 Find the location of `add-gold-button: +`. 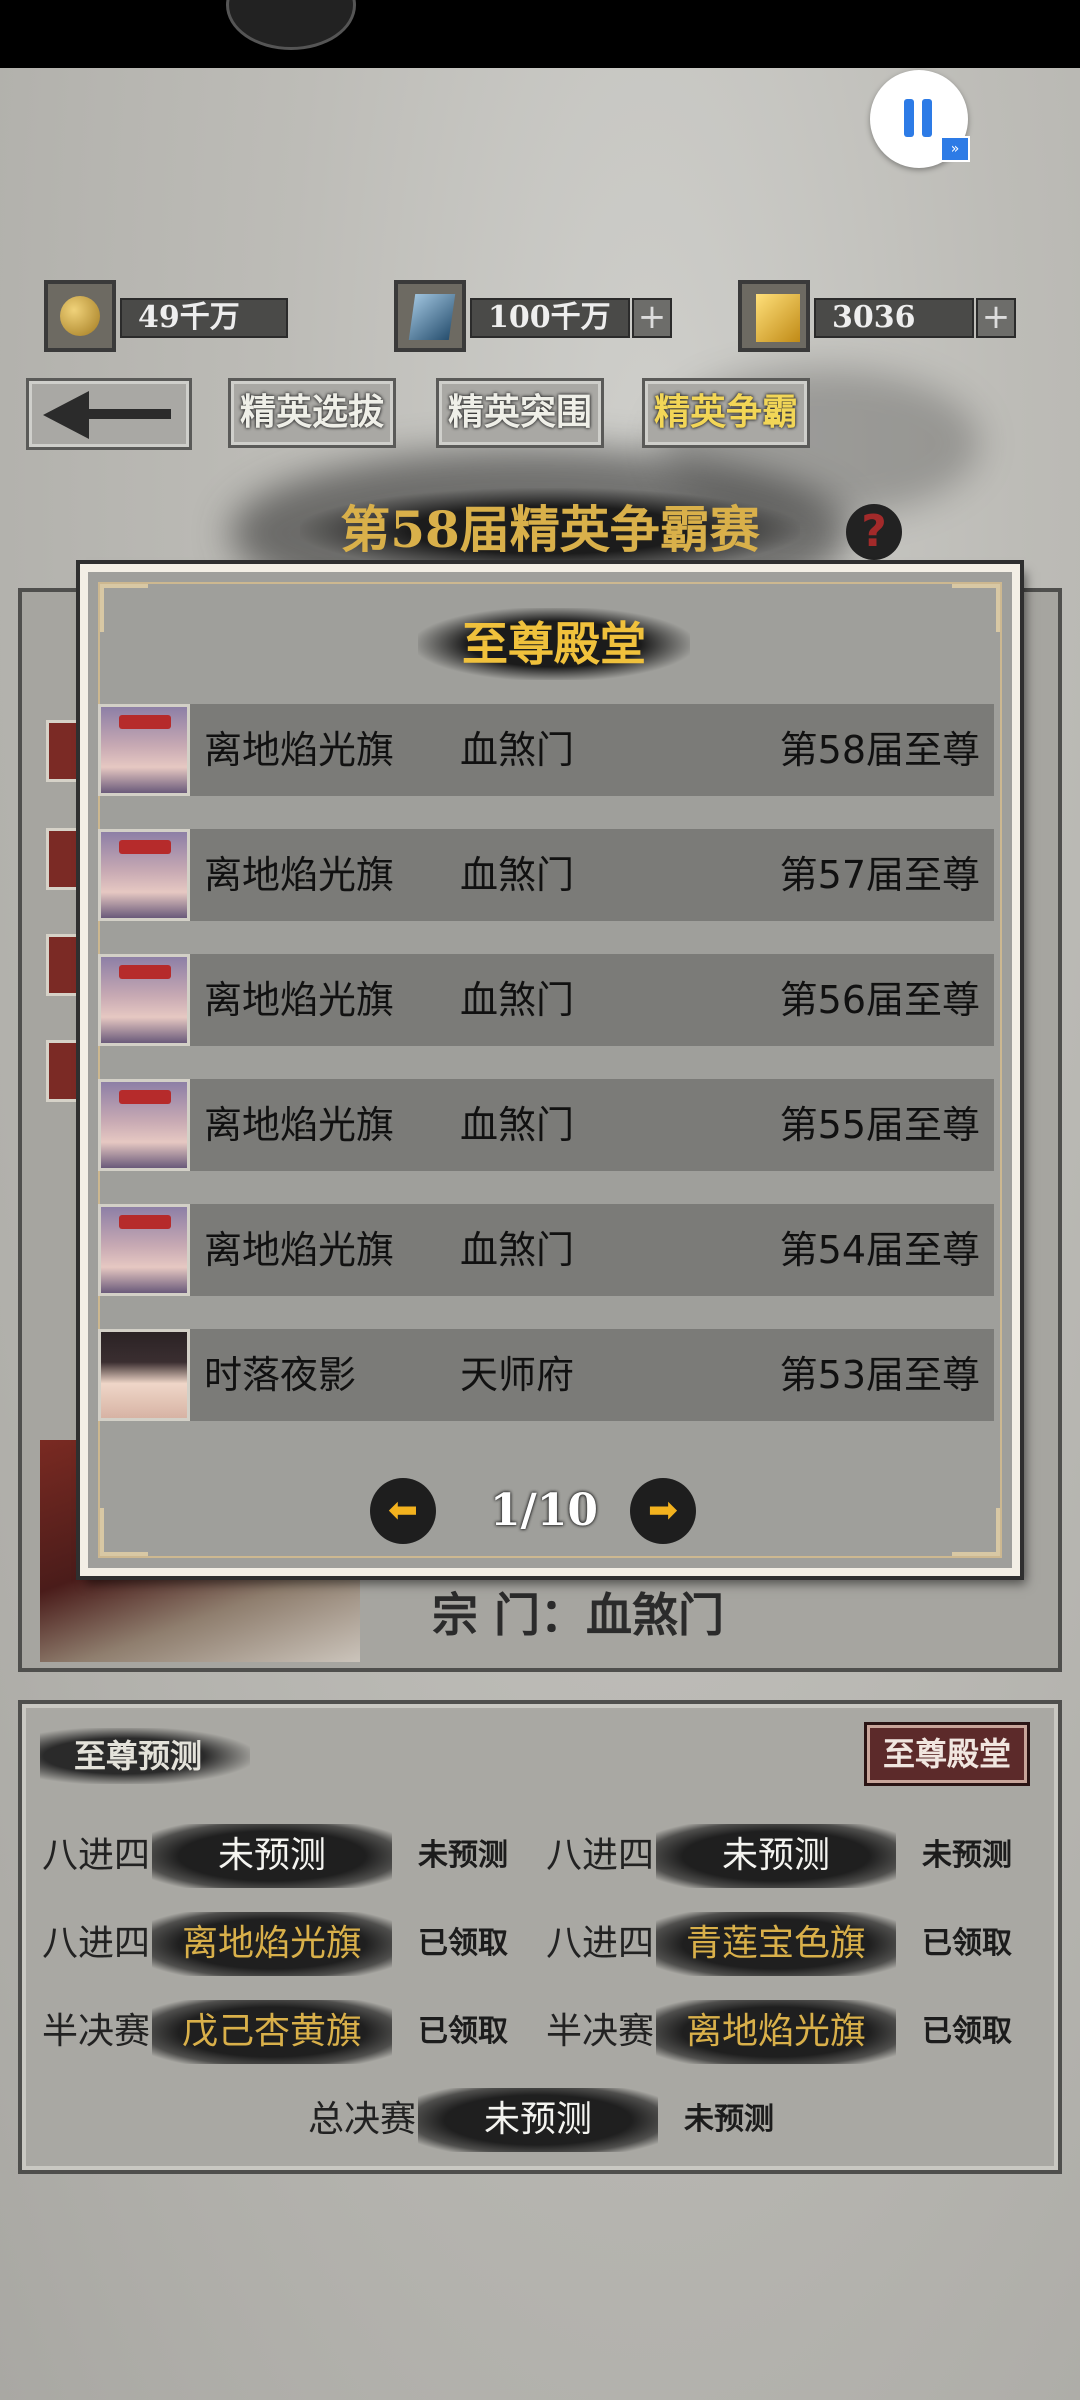

add-gold-button: + is located at coordinates (996, 318).